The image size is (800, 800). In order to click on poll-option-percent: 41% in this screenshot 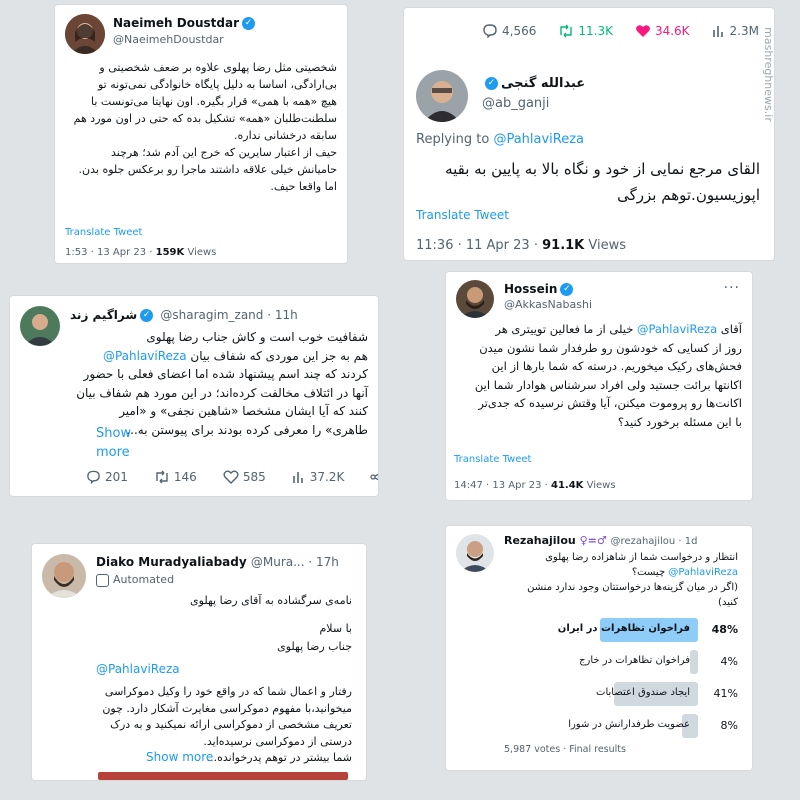, I will do `click(725, 693)`.